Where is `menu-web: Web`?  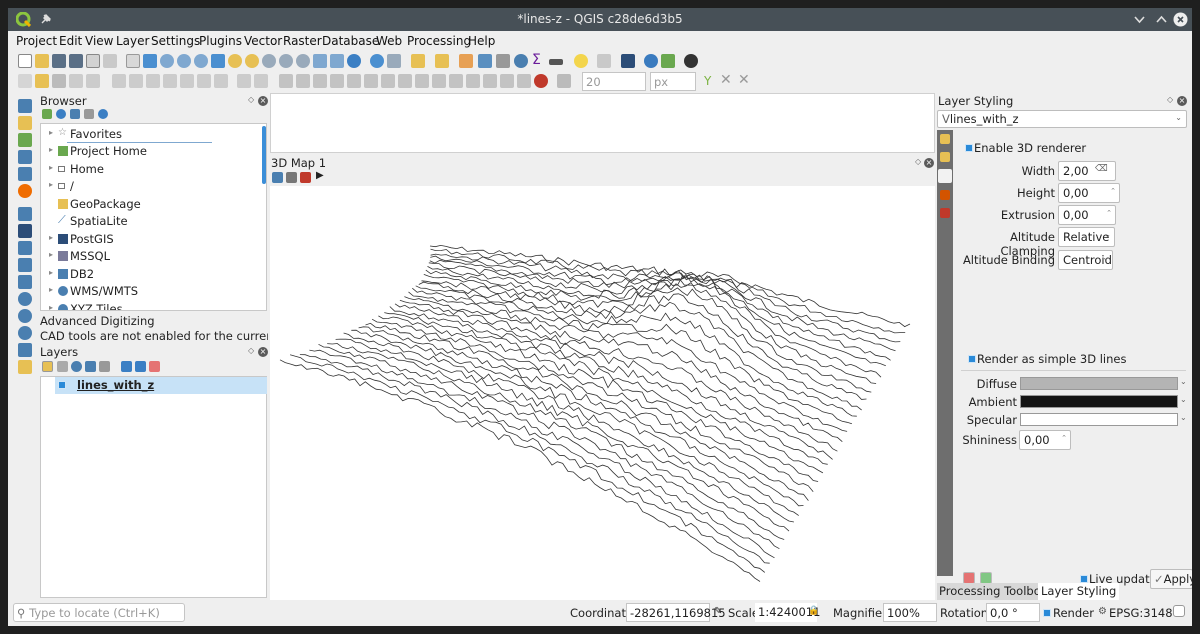
menu-web: Web is located at coordinates (389, 41).